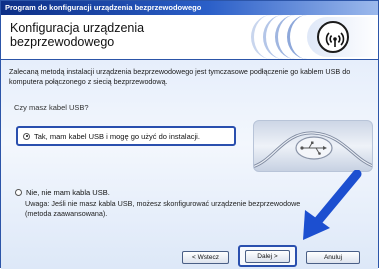  What do you see at coordinates (333, 257) in the screenshot?
I see `cancel-button: Anuluj` at bounding box center [333, 257].